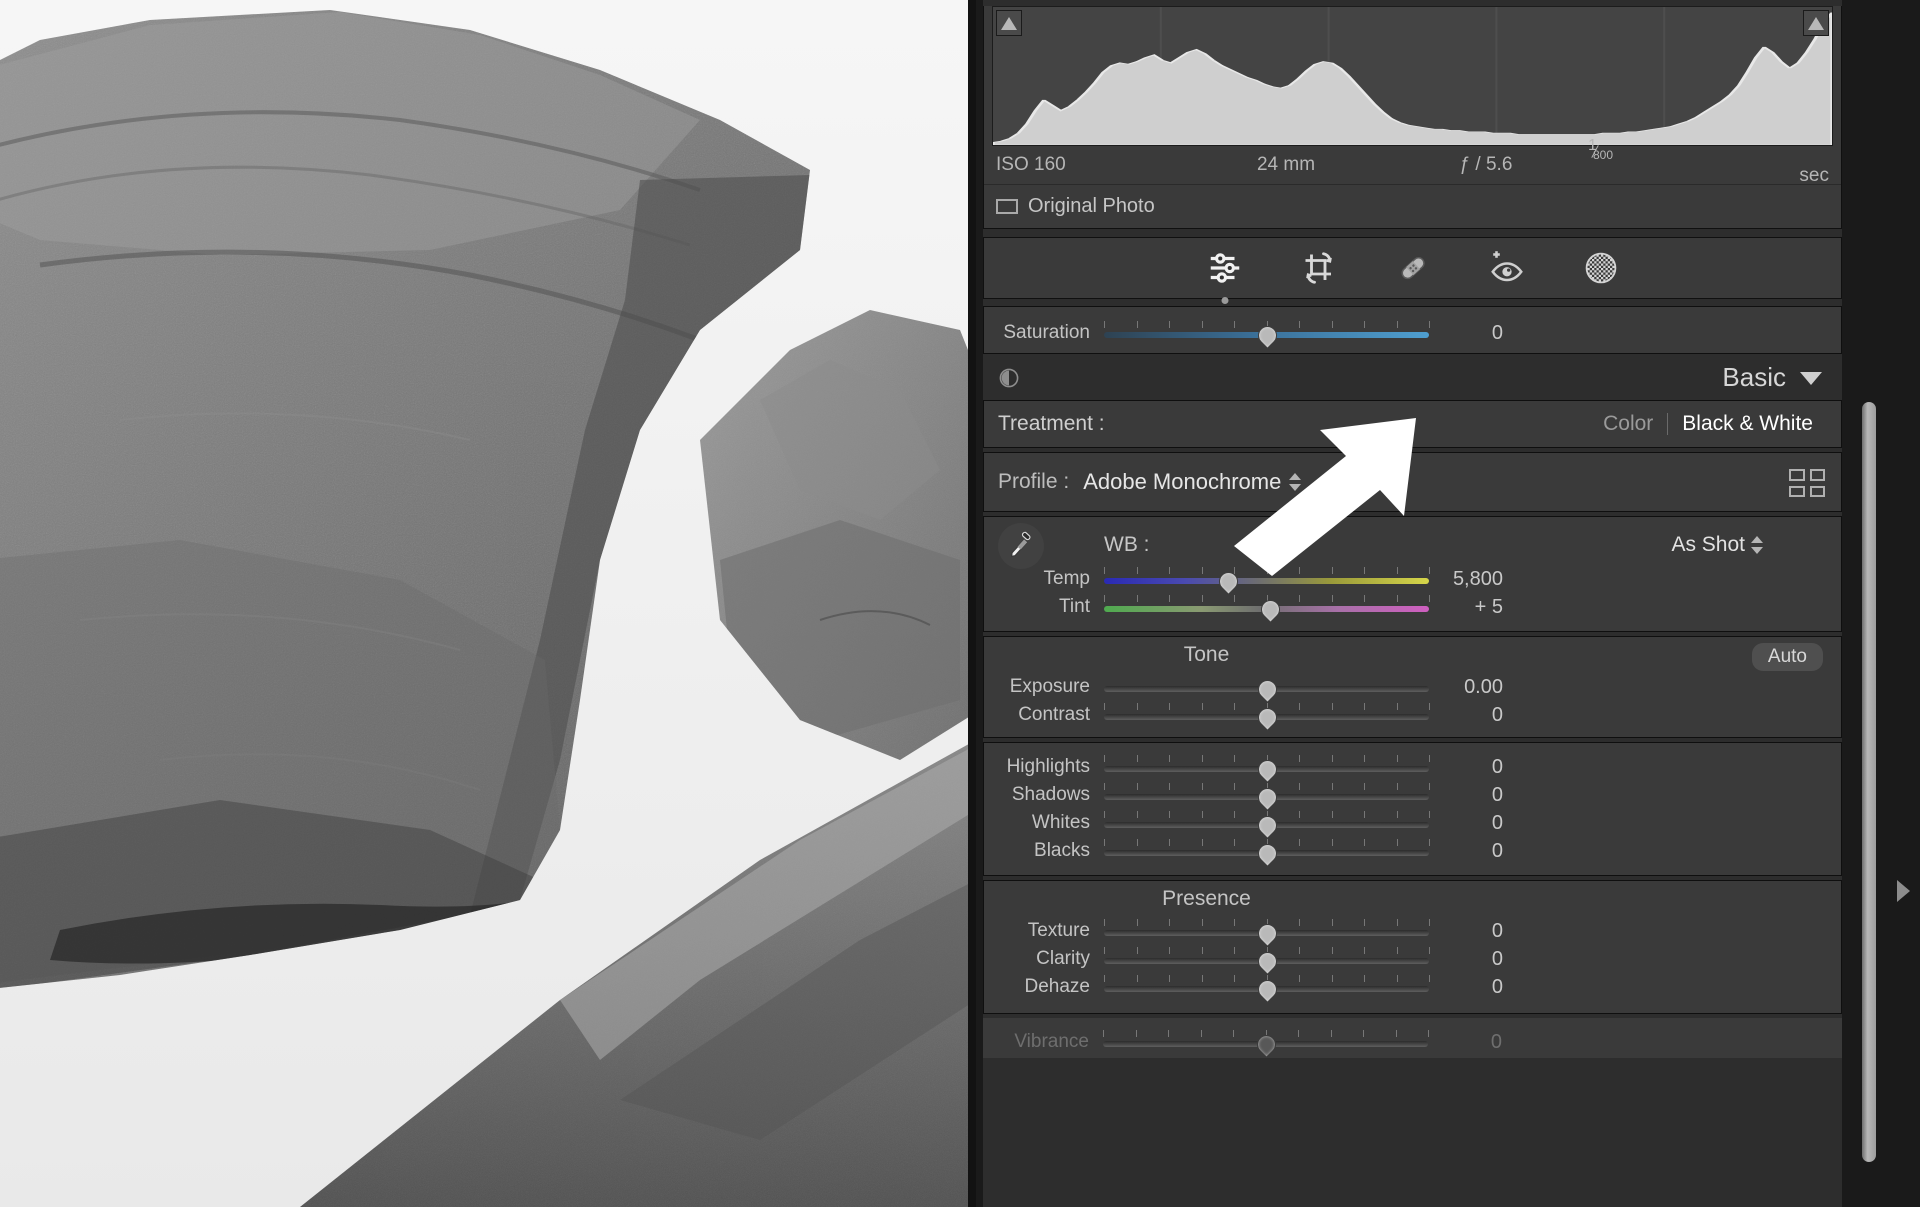 The width and height of the screenshot is (1920, 1207). What do you see at coordinates (1206, 898) in the screenshot?
I see `presence-title: Presence` at bounding box center [1206, 898].